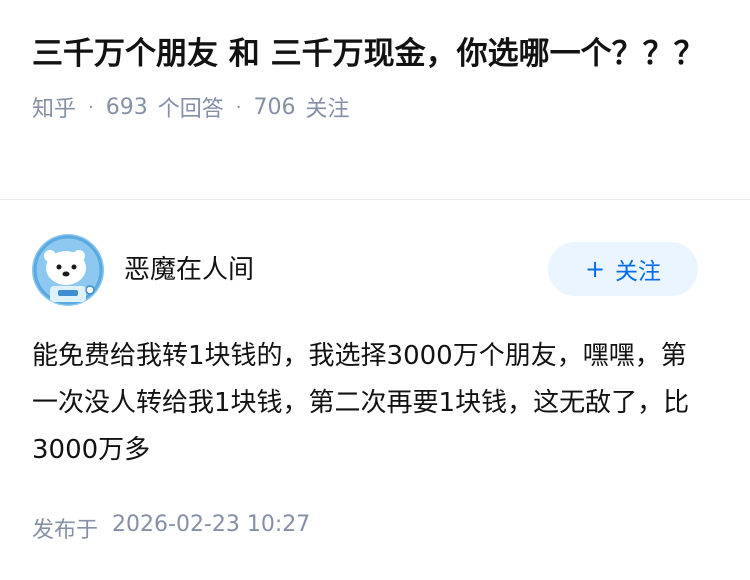  I want to click on source-label: 知乎, so click(54, 107).